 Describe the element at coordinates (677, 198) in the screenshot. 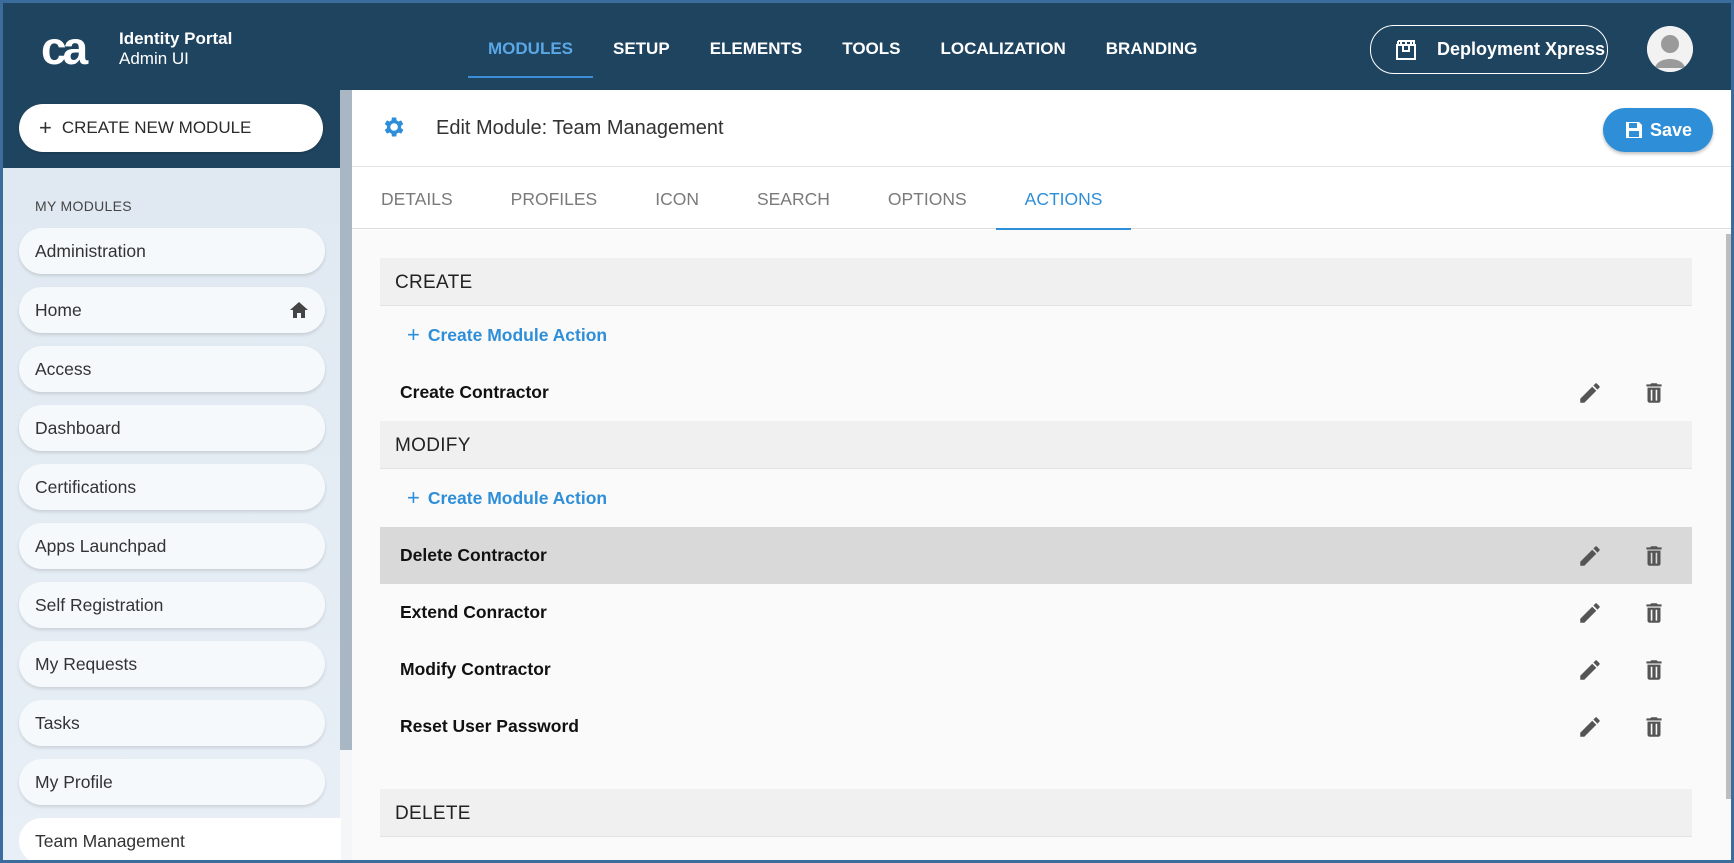

I see `tab-icon: ICON` at that location.